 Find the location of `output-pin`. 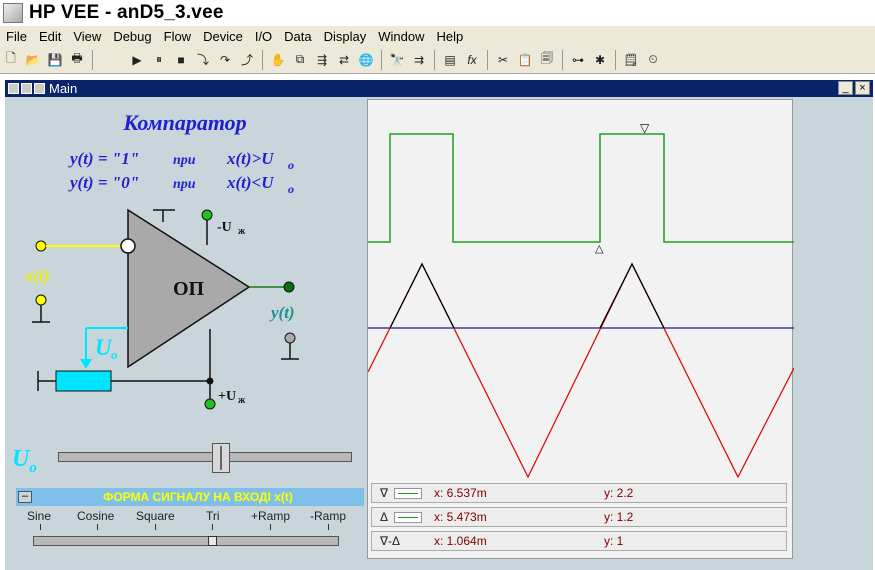

output-pin is located at coordinates (289, 287).